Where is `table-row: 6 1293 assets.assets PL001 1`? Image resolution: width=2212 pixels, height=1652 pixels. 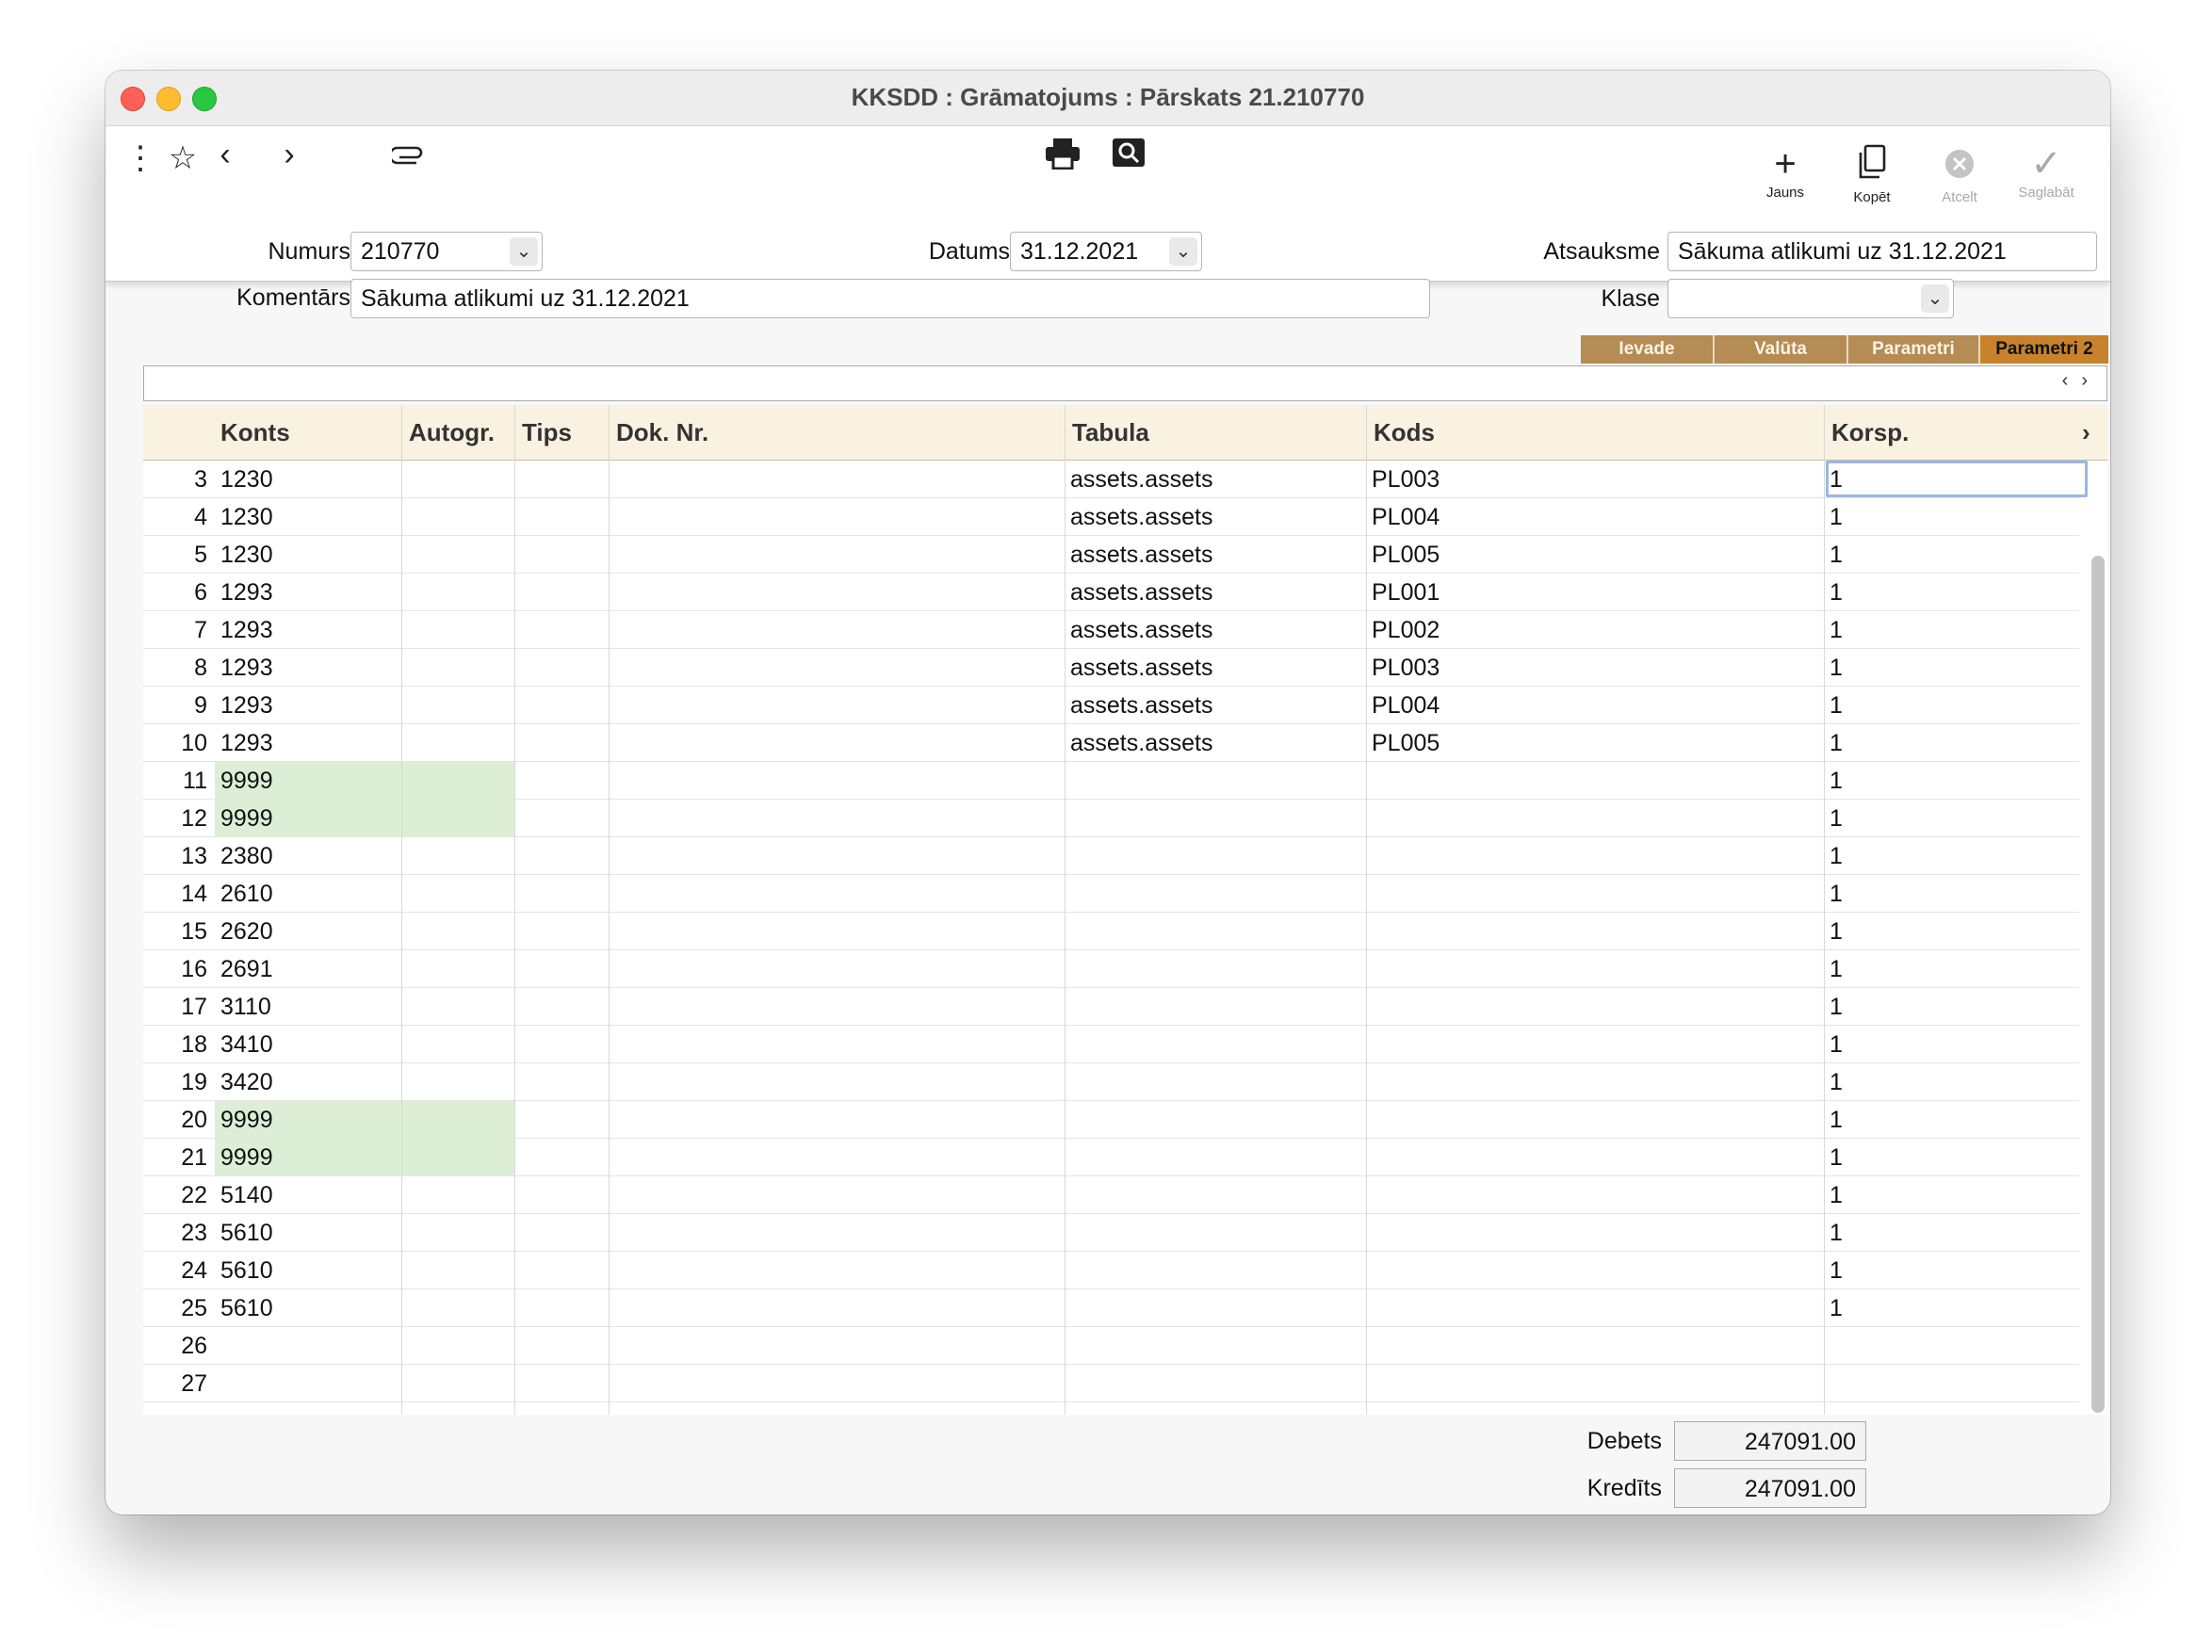 table-row: 6 1293 assets.assets PL001 1 is located at coordinates (1111, 592).